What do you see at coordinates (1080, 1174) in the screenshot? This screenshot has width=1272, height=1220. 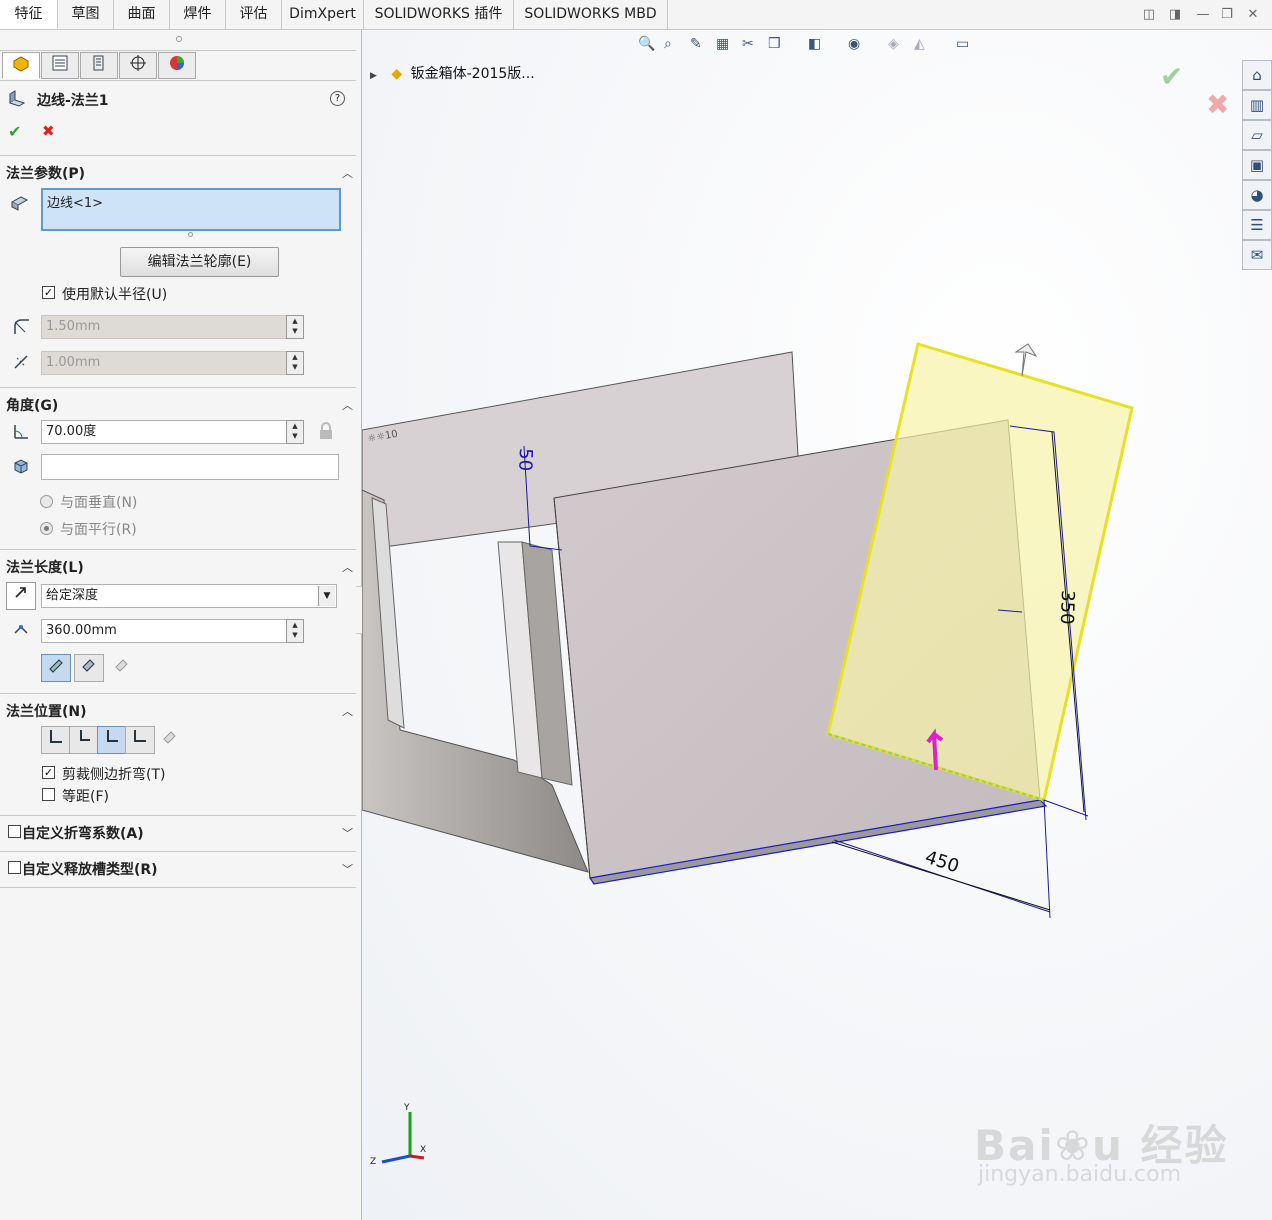 I see `watermark-url: jingyan.baidu.com` at bounding box center [1080, 1174].